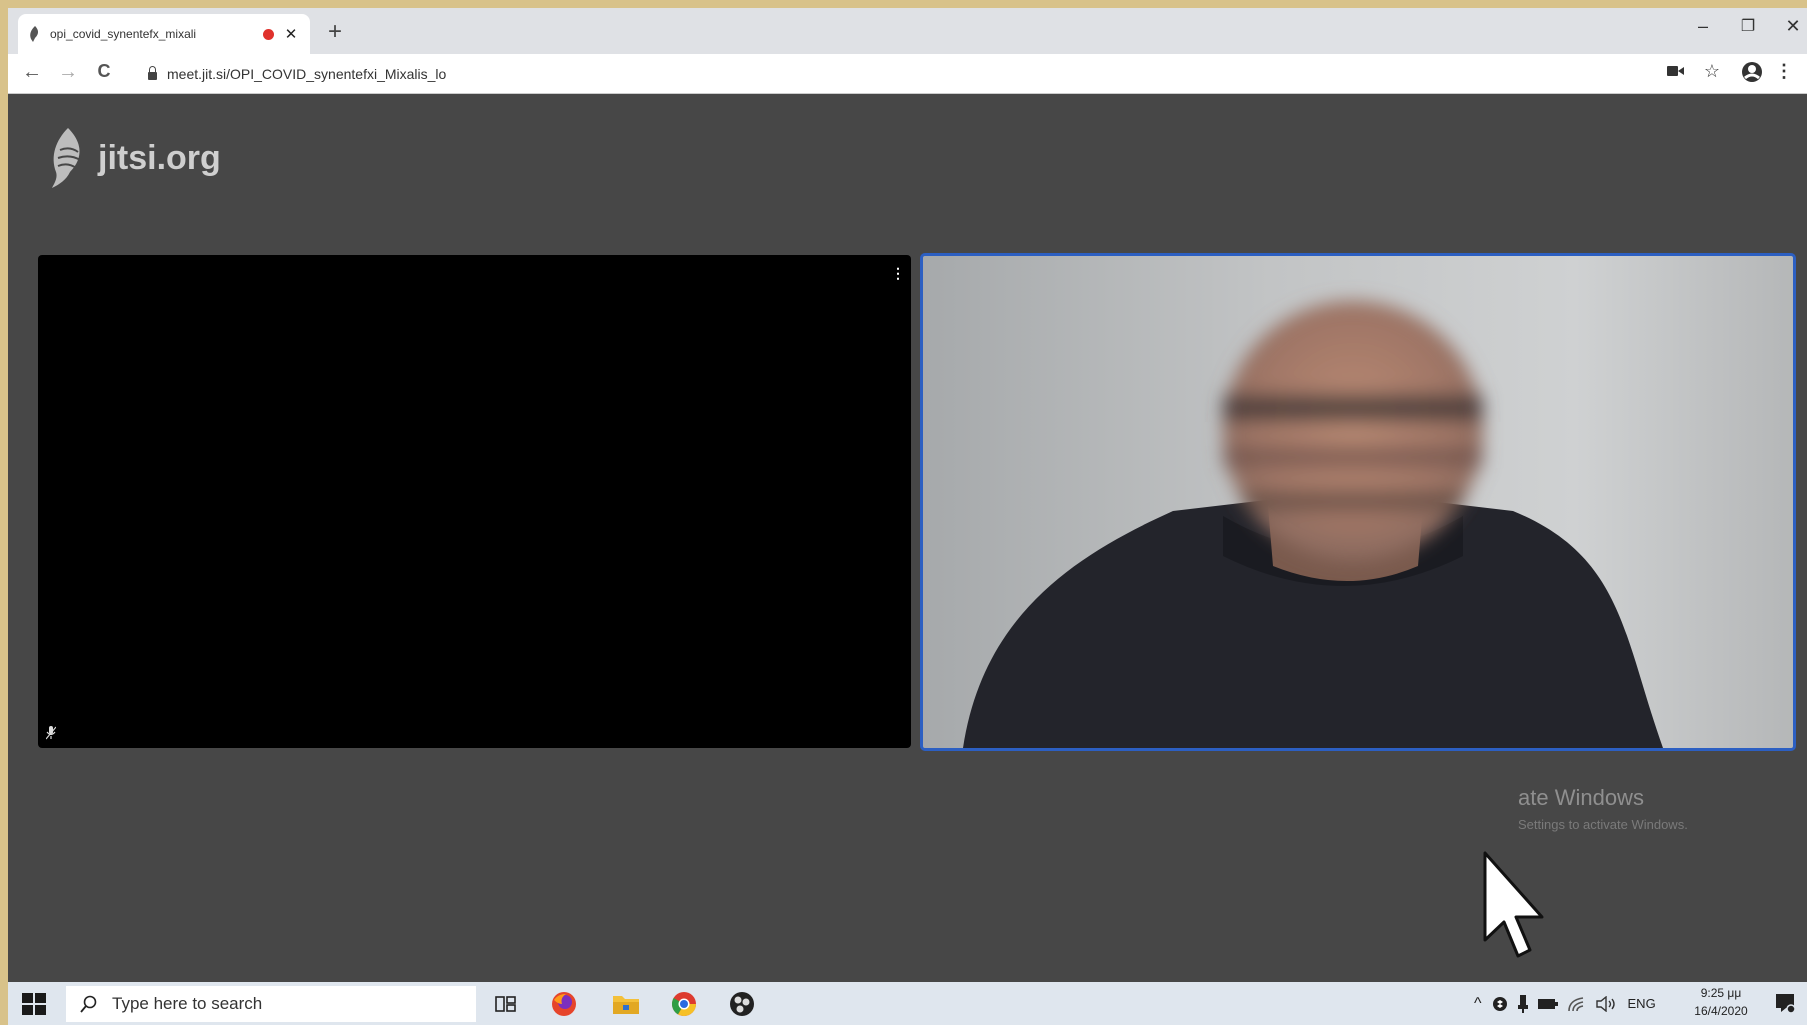 The height and width of the screenshot is (1025, 1807). Describe the element at coordinates (1642, 1003) in the screenshot. I see `language-indicator: ENG` at that location.